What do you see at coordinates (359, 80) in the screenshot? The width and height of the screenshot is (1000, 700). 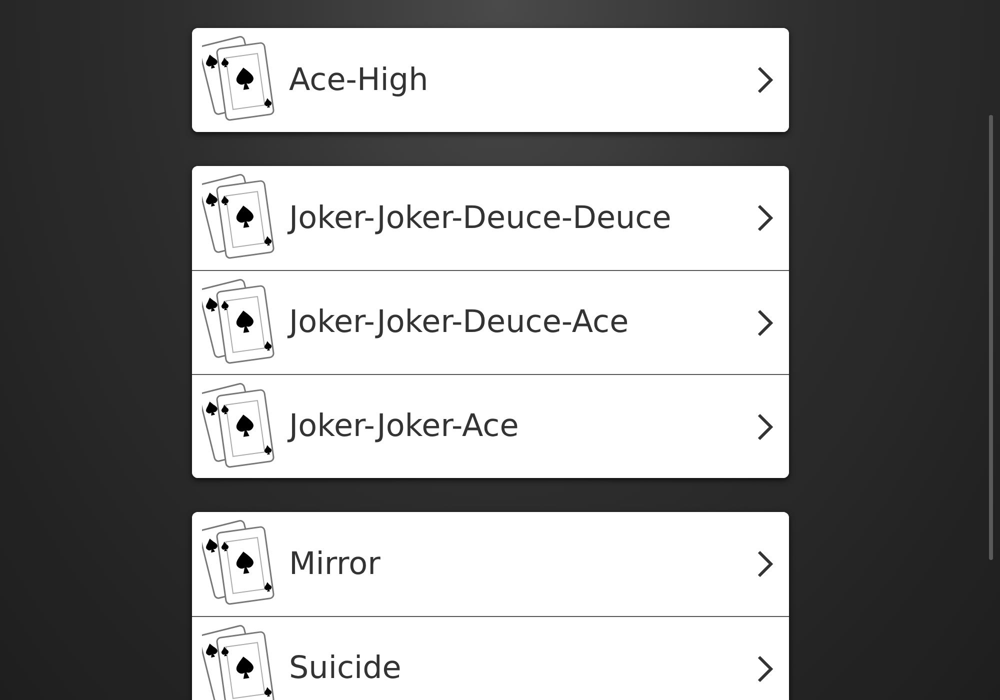 I see `item-label: Ace-High` at bounding box center [359, 80].